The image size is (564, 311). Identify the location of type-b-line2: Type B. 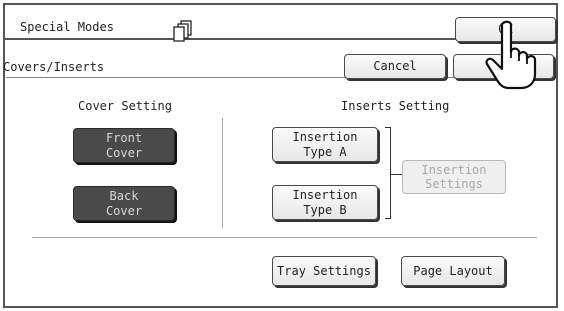
(325, 209).